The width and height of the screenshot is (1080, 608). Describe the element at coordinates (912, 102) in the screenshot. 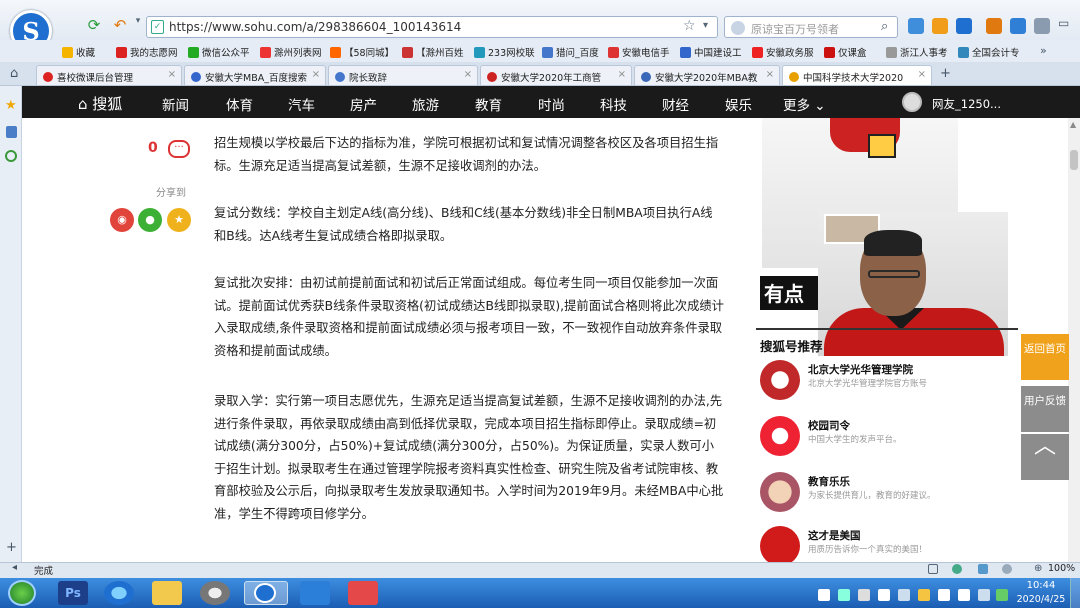

I see `avatar` at that location.